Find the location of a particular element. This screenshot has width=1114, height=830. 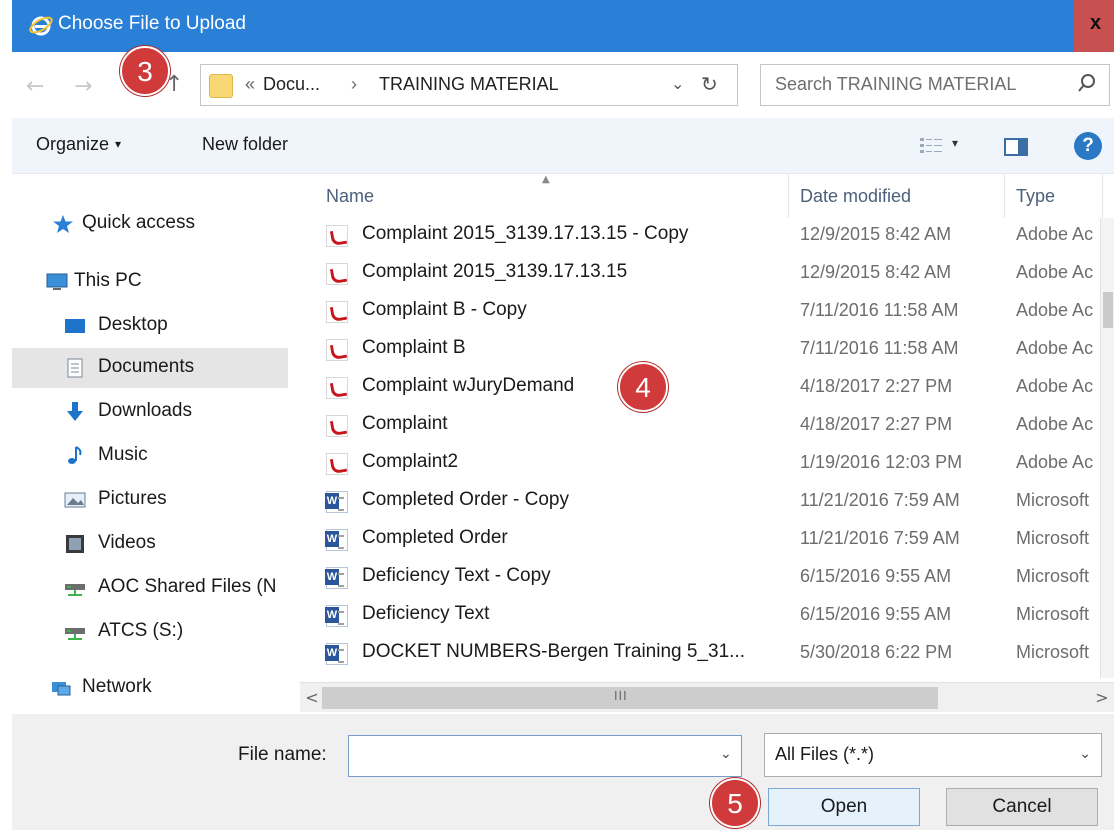

nav-item-videos: Videos is located at coordinates (150, 544).